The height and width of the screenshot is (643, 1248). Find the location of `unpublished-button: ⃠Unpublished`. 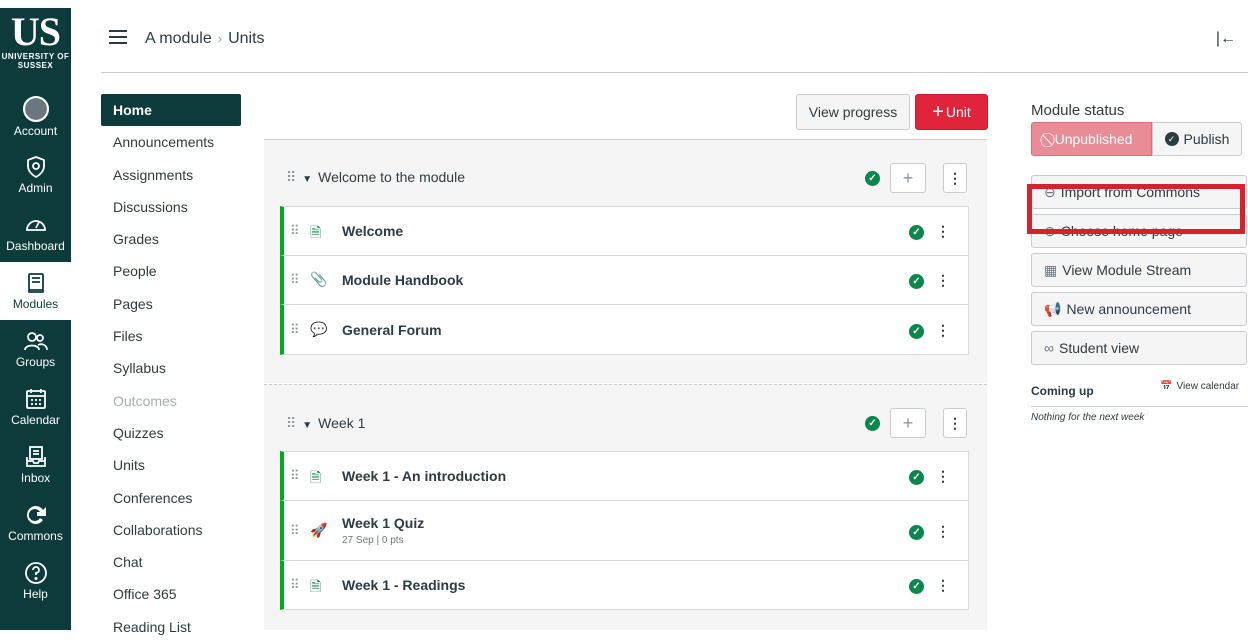

unpublished-button: ⃠Unpublished is located at coordinates (1091, 139).